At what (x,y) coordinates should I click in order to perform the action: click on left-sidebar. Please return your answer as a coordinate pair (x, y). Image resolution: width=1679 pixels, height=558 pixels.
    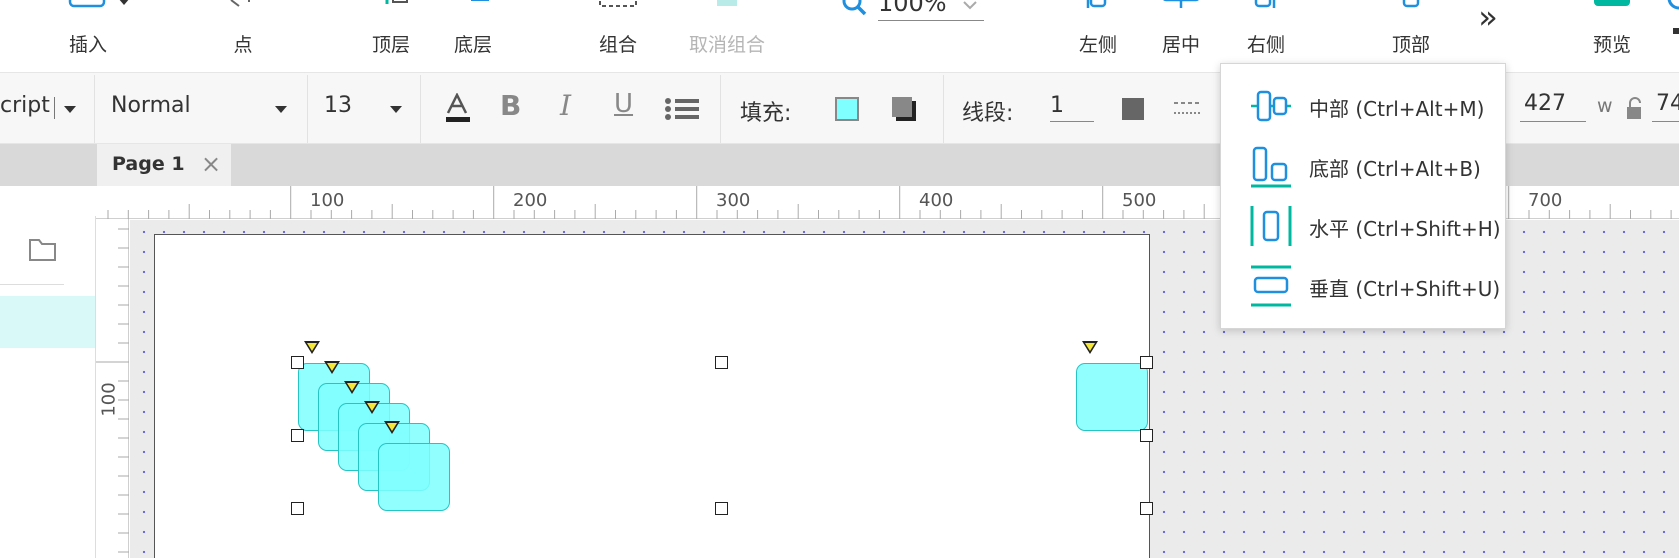
    Looking at the image, I should click on (48, 387).